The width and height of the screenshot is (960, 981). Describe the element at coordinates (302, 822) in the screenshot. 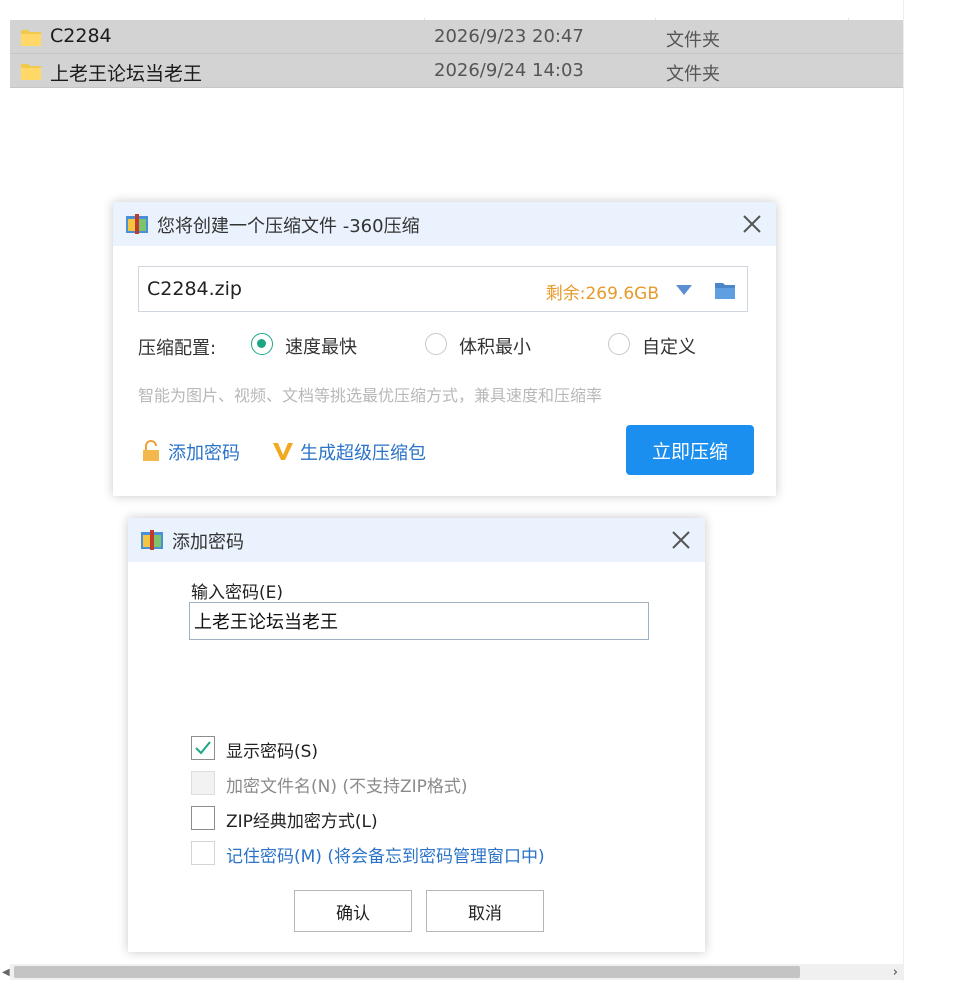

I see `checkbox-label: ZIP经典加密方式(L)` at that location.